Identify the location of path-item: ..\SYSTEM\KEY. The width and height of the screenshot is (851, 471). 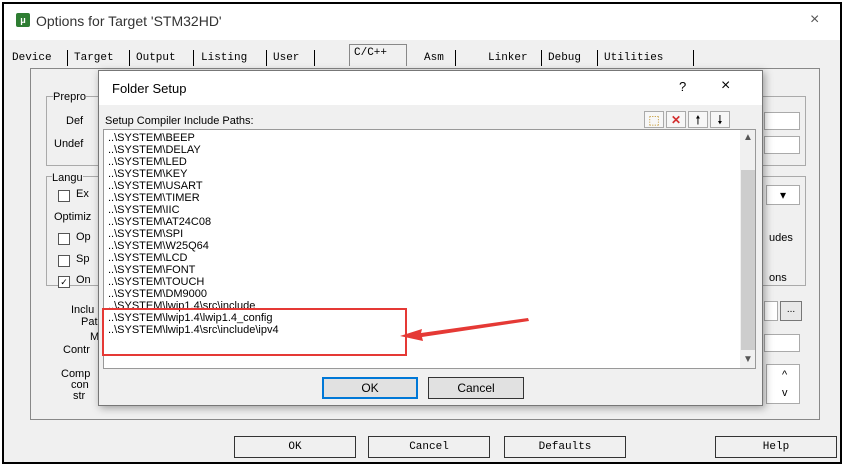
(147, 174).